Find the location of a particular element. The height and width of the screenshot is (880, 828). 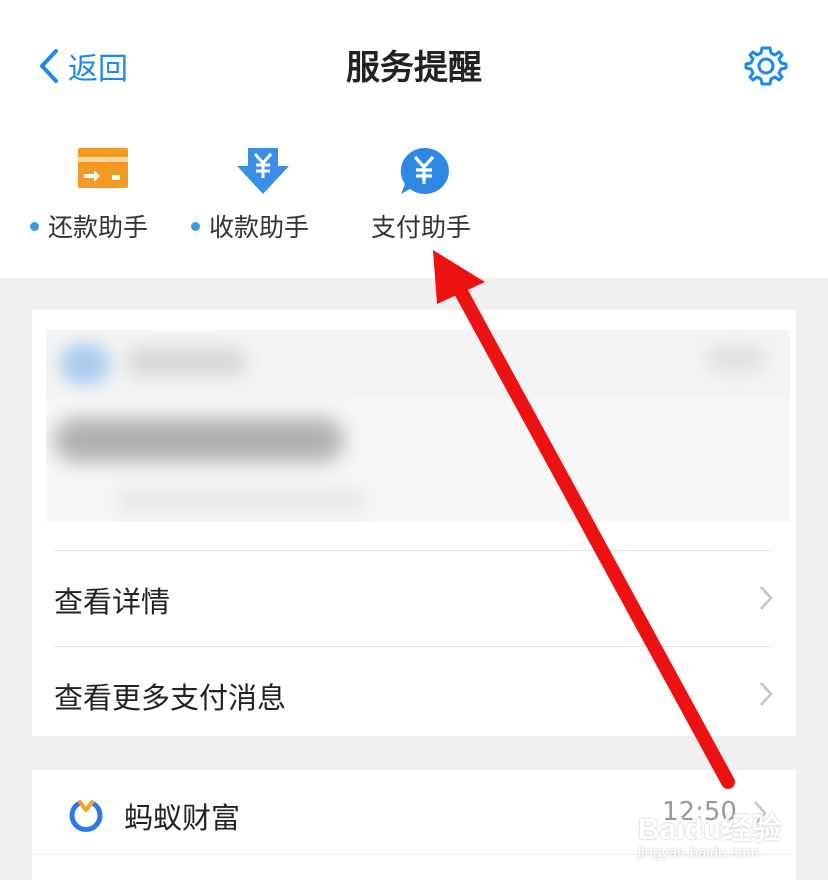

watermark-url: jingyan.baidu.com is located at coordinates (698, 852).